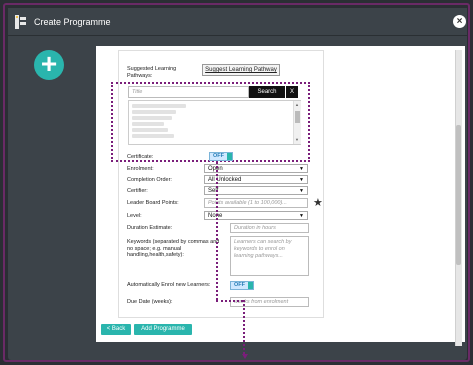  Describe the element at coordinates (140, 157) in the screenshot. I see `certificate-label: Certificate:` at that location.